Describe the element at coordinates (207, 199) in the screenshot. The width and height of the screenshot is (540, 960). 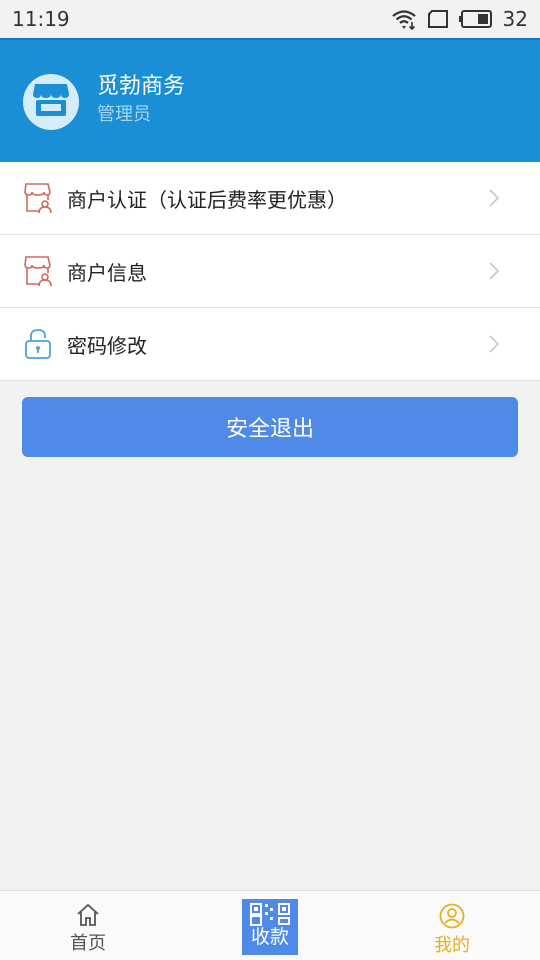
I see `menu-item-label: 商户认证（认证后费率更优惠）` at that location.